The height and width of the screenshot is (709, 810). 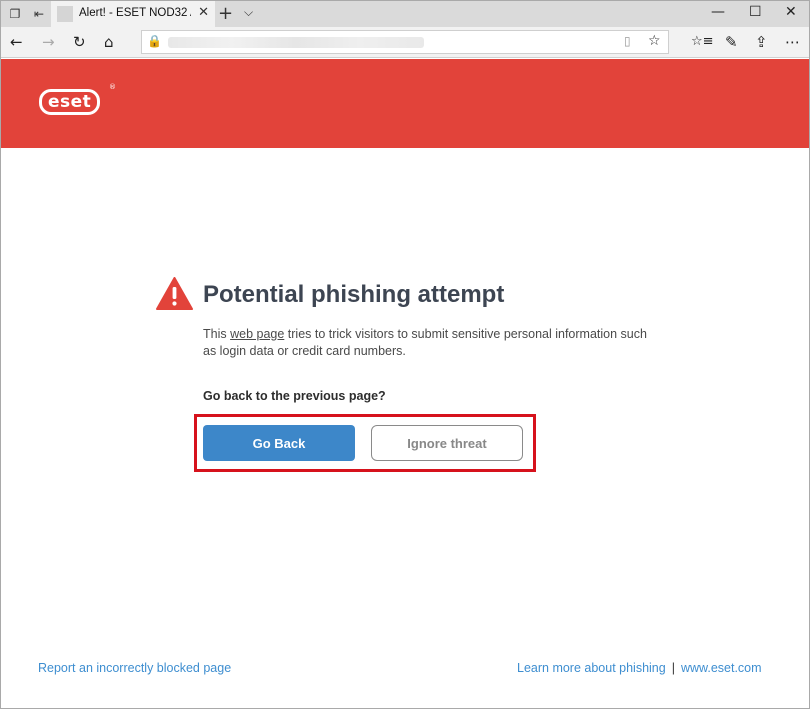 I want to click on maximize-icon: ☐, so click(x=755, y=12).